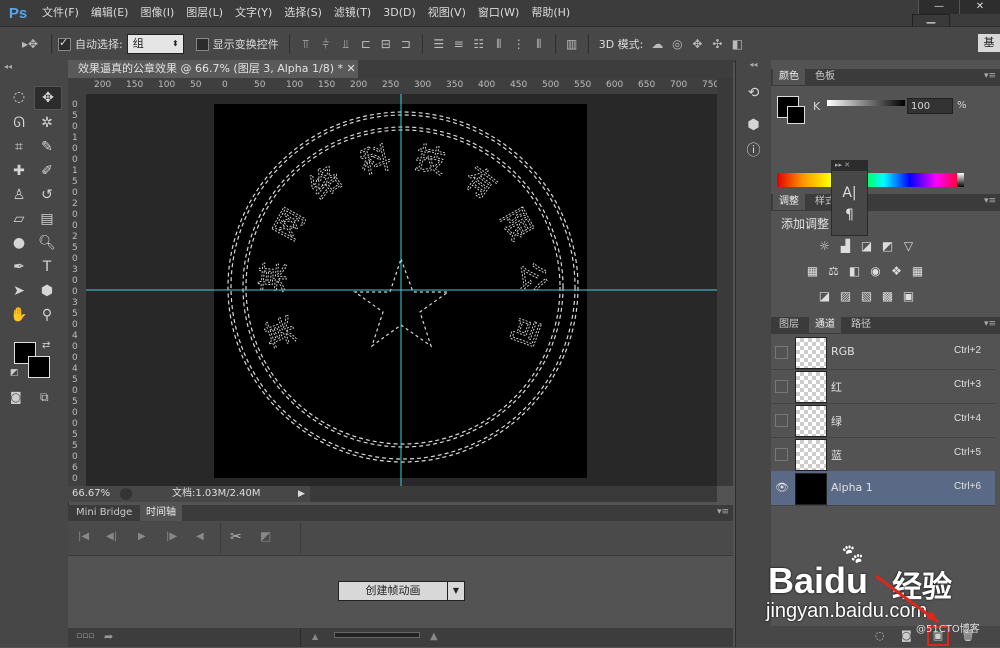  Describe the element at coordinates (64, 43) in the screenshot. I see `auto-select-checkbox` at that location.